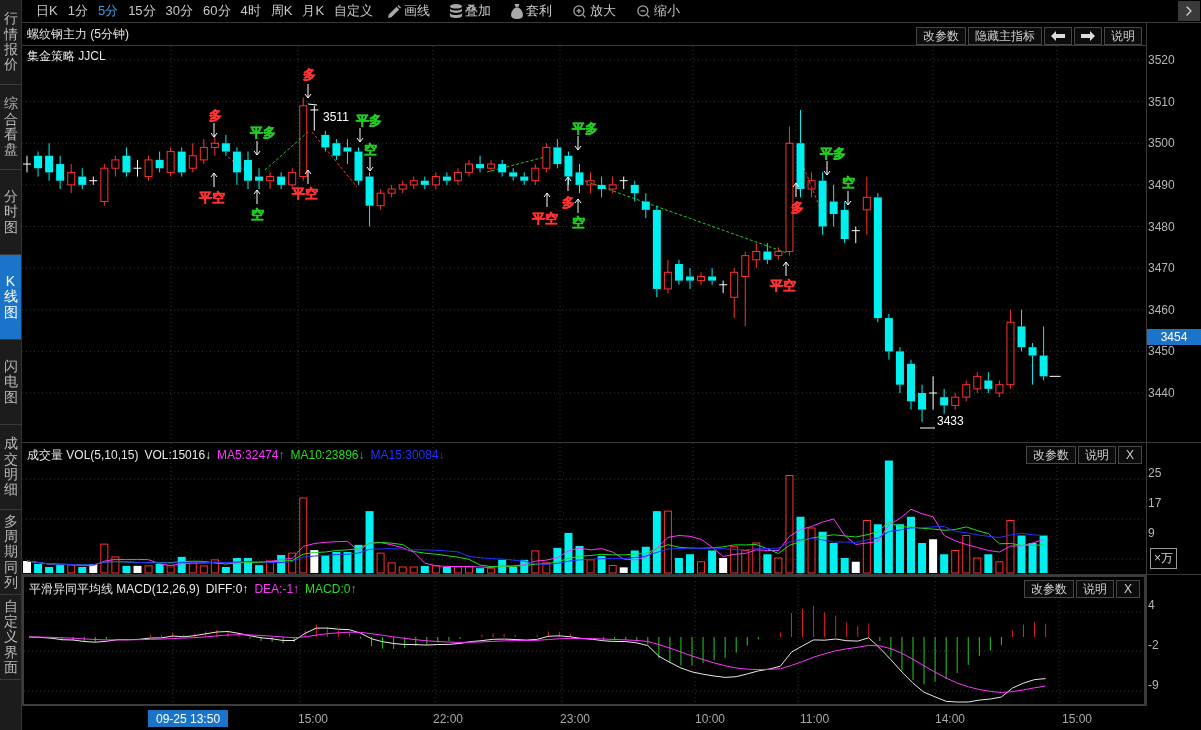 This screenshot has height=730, width=1201. Describe the element at coordinates (336, 117) in the screenshot. I see `price-marker-label: 3511` at that location.